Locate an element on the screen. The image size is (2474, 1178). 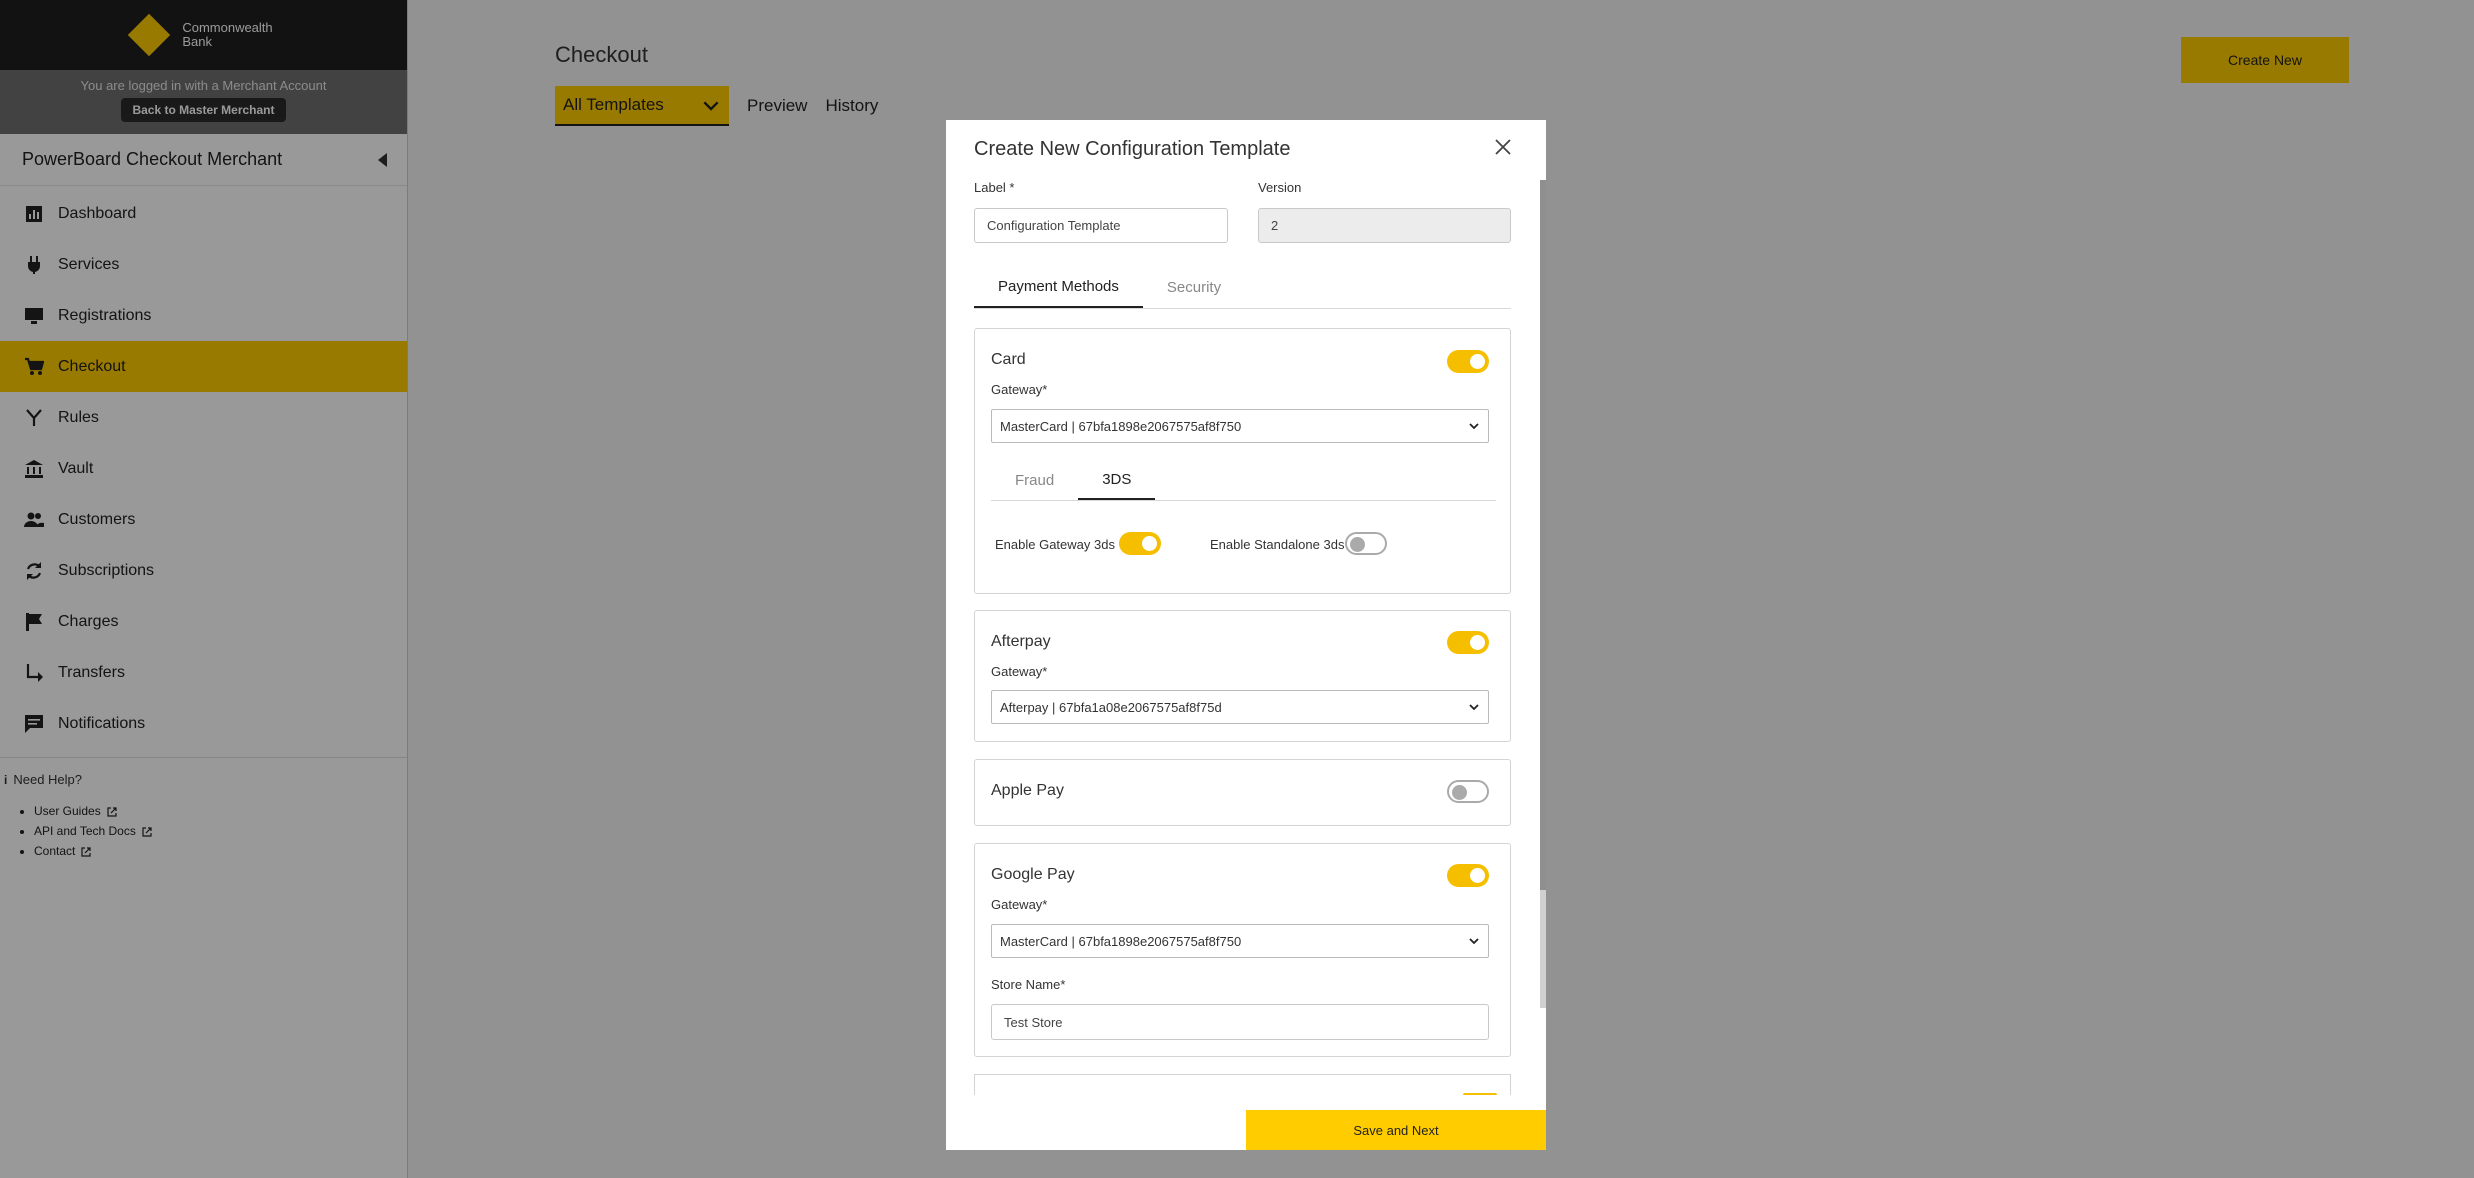
applepay-method-panel: Apple Pay is located at coordinates (1242, 792).